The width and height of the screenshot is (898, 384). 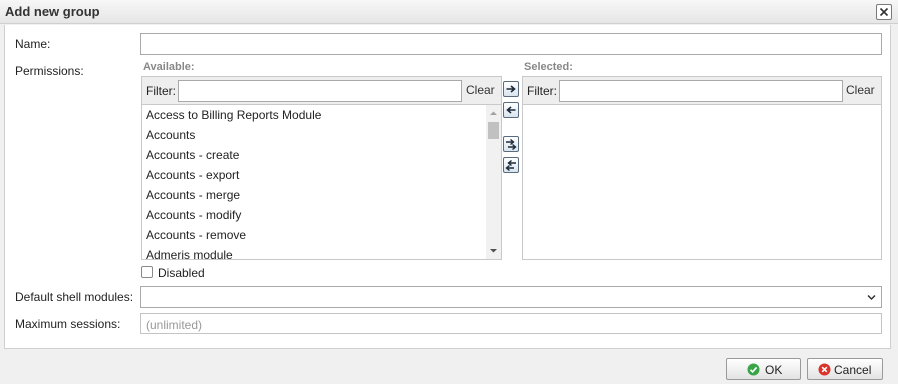 I want to click on close-icon, so click(x=884, y=12).